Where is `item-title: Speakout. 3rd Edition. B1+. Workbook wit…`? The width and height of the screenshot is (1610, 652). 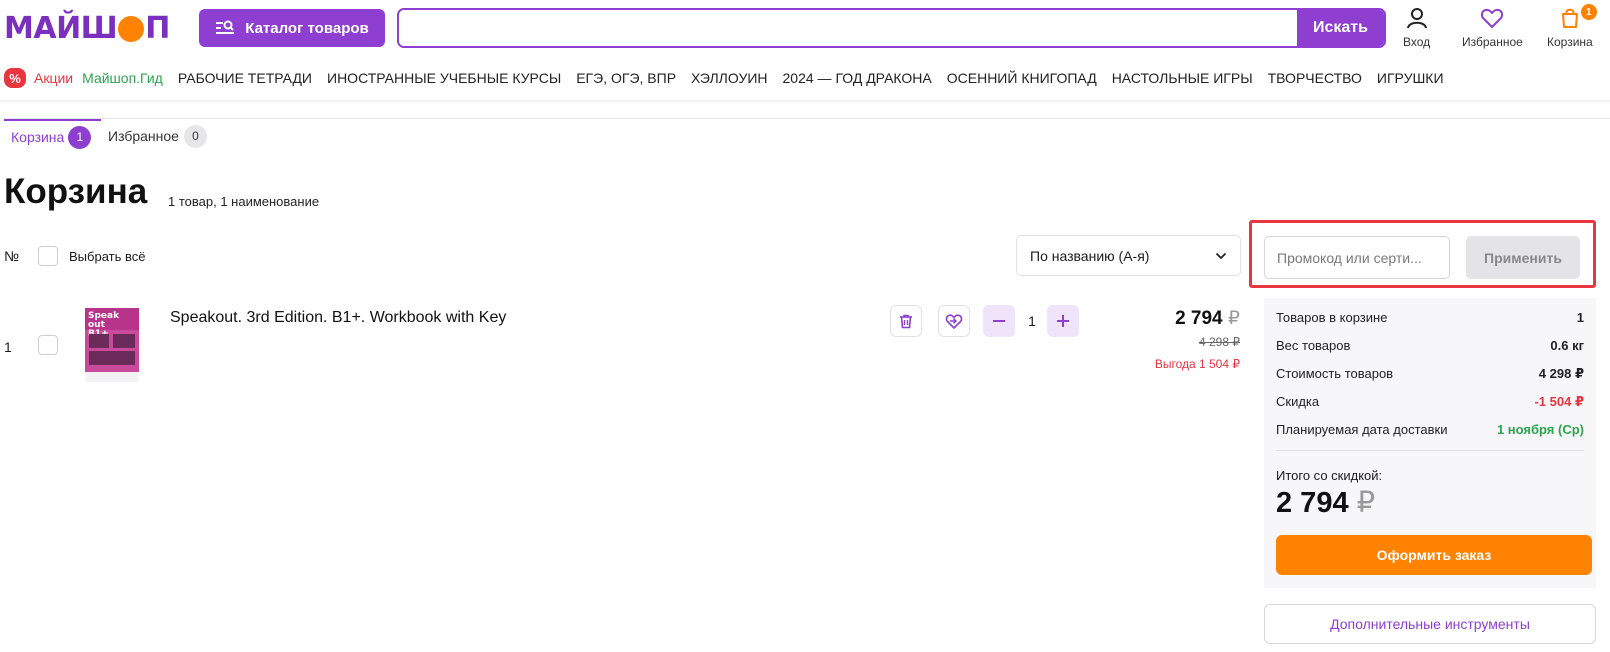
item-title: Speakout. 3rd Edition. B1+. Workbook wit… is located at coordinates (338, 318).